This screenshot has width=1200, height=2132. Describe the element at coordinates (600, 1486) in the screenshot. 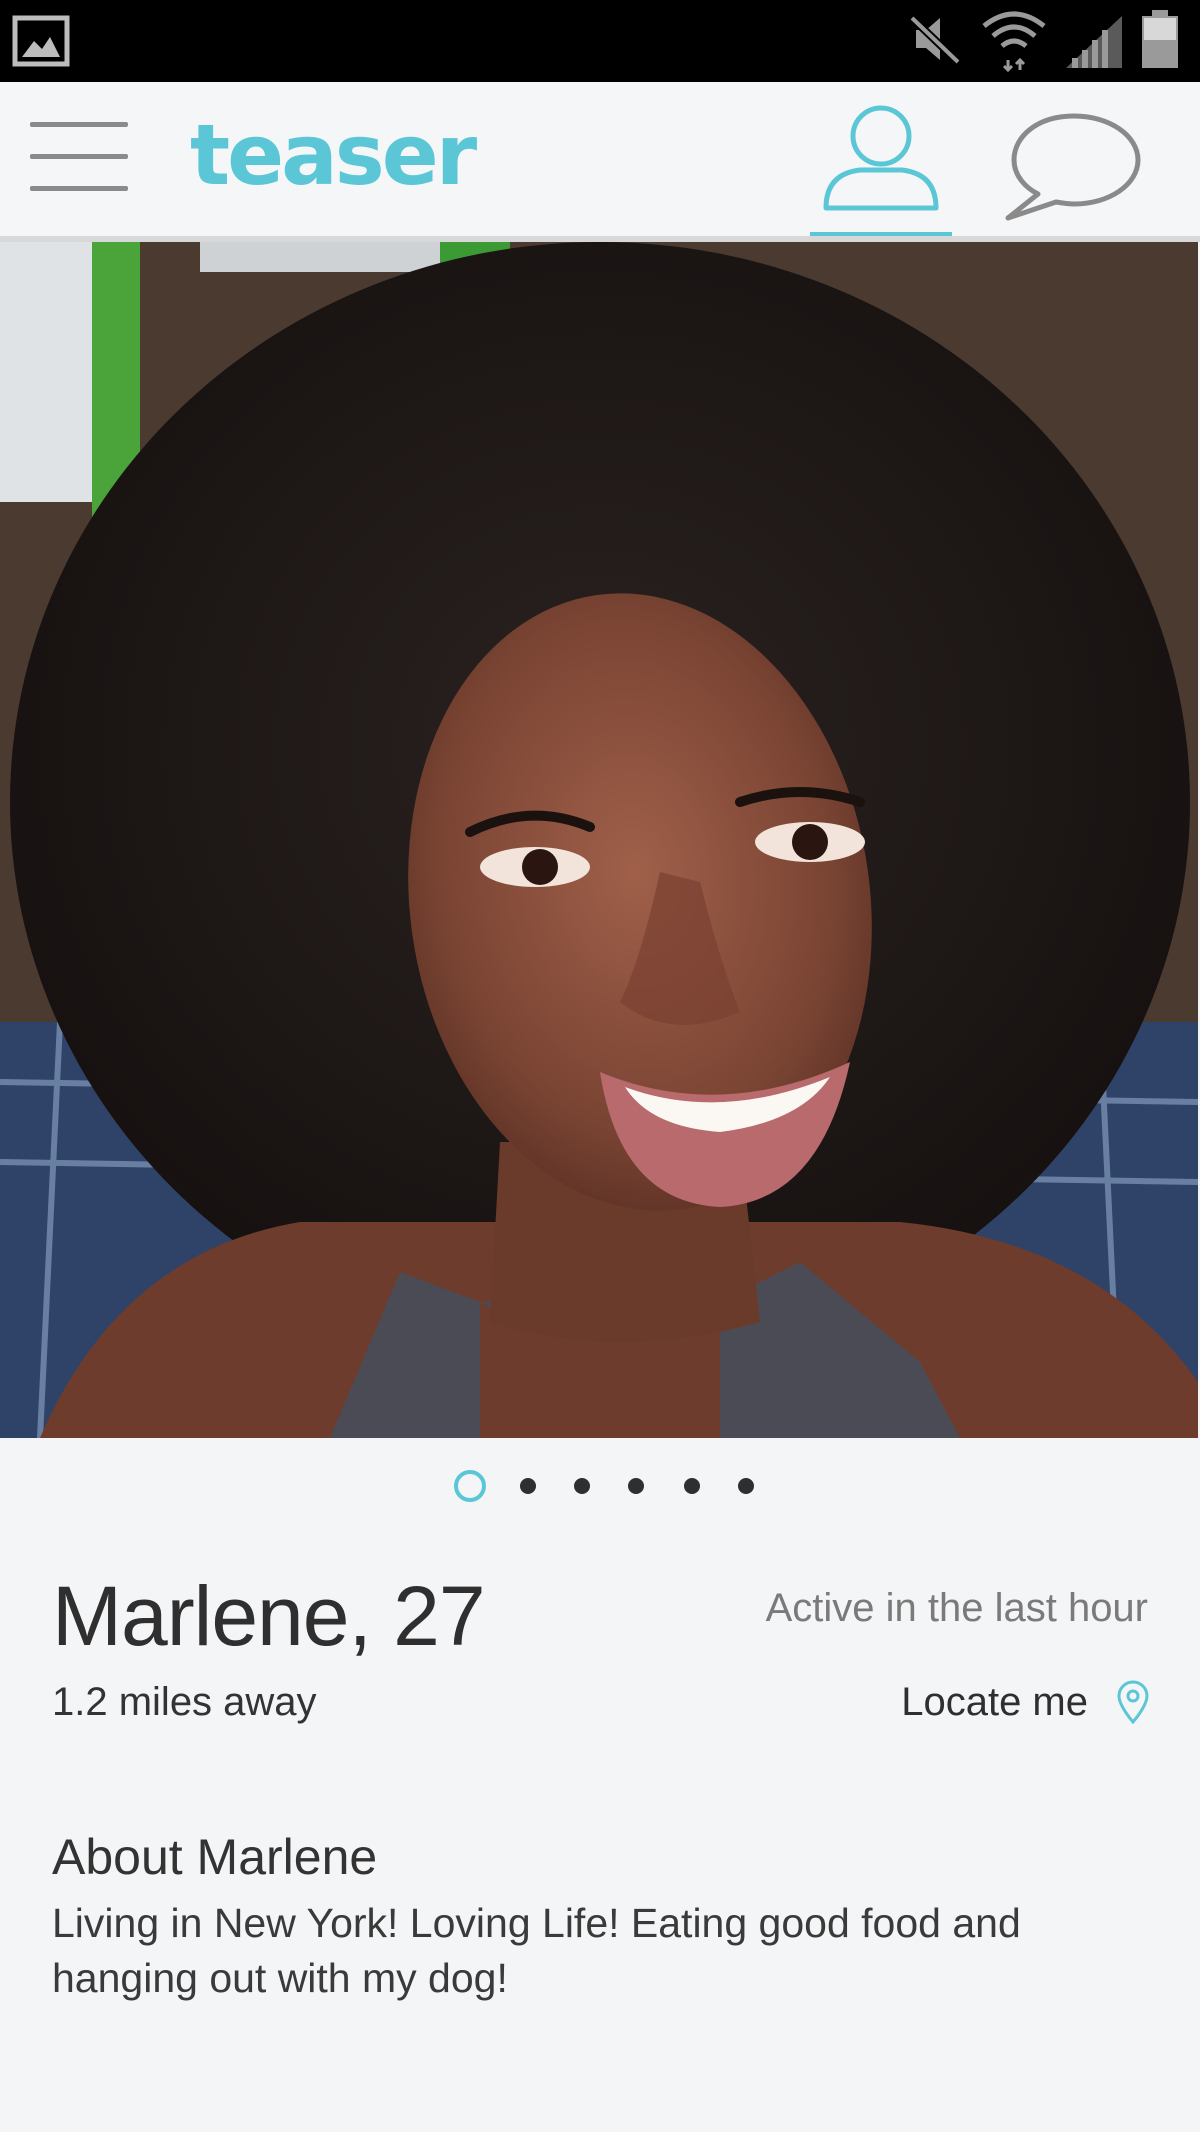

I see `photo-carousel-dots` at that location.